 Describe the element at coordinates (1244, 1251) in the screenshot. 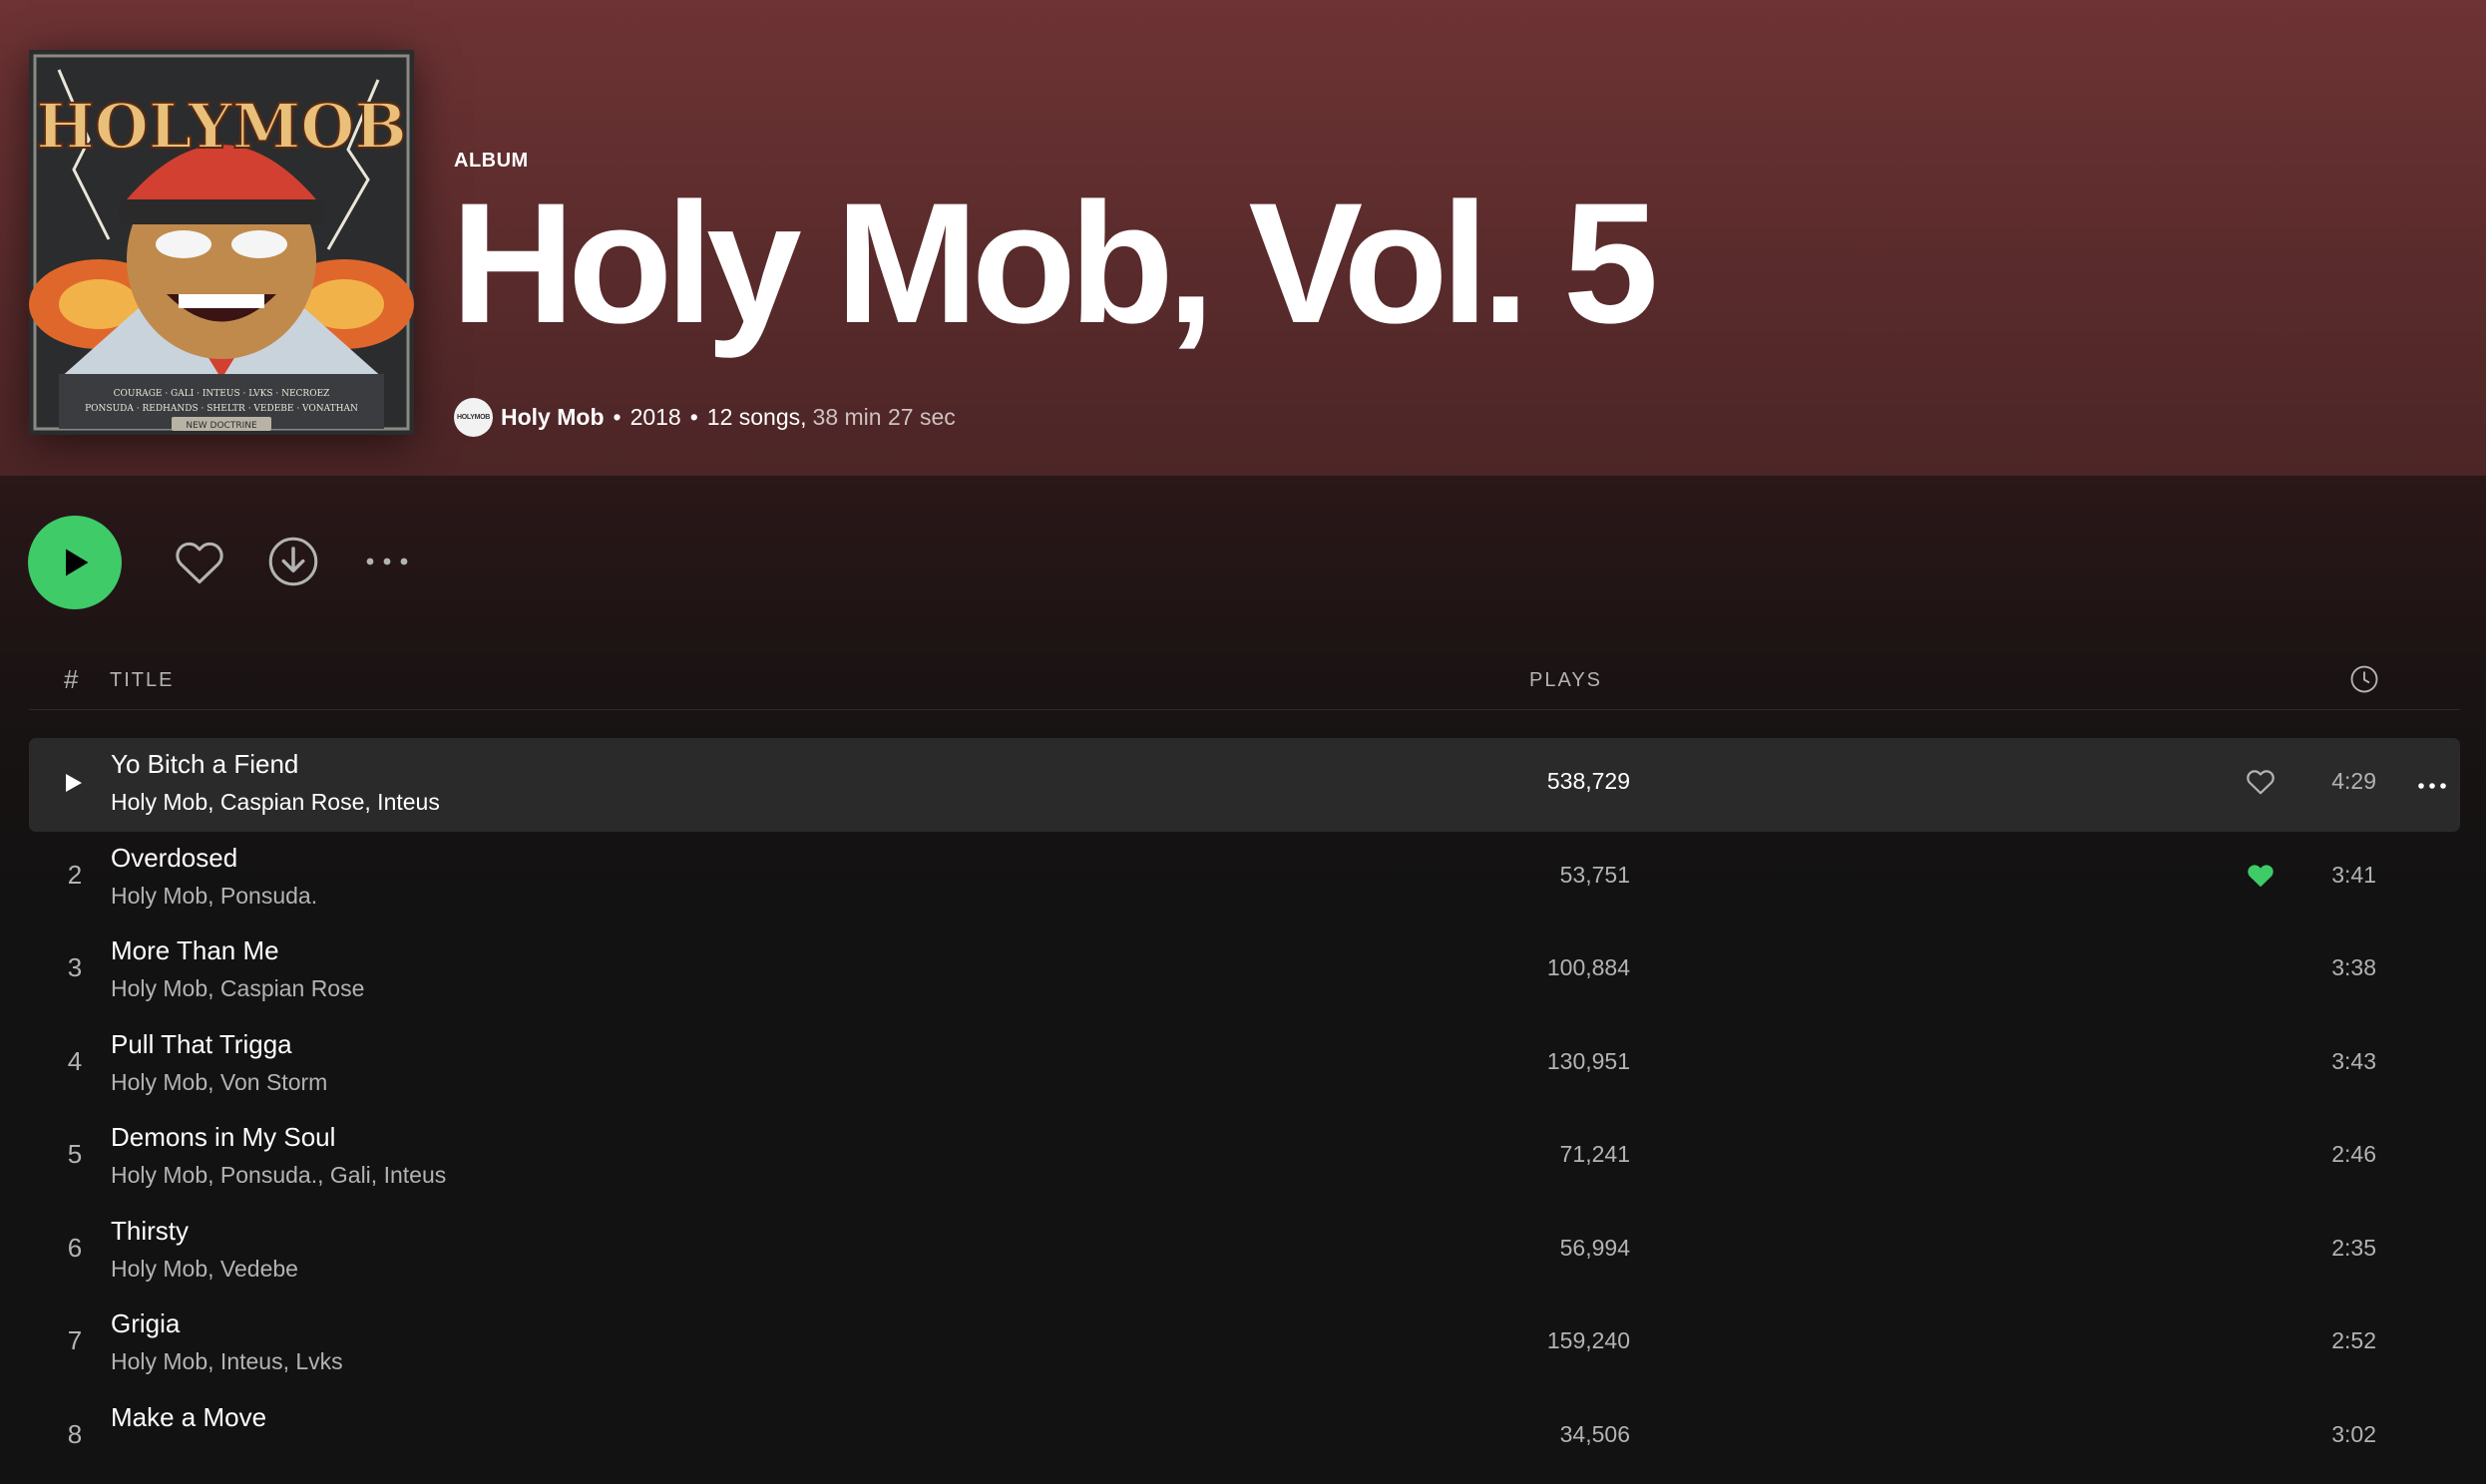

I see `track-row: 6 Thirsty Holy Mob, Vedebe 56,994 2:35` at that location.